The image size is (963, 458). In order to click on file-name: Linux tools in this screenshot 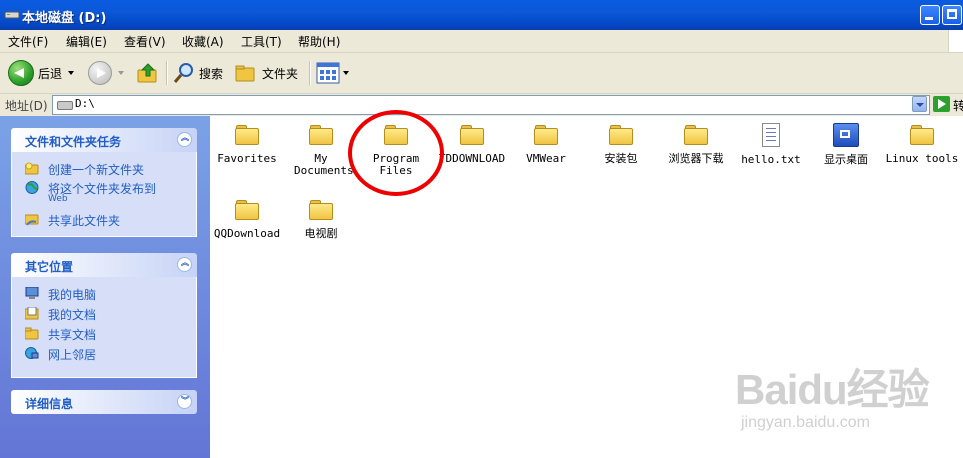, I will do `click(922, 158)`.